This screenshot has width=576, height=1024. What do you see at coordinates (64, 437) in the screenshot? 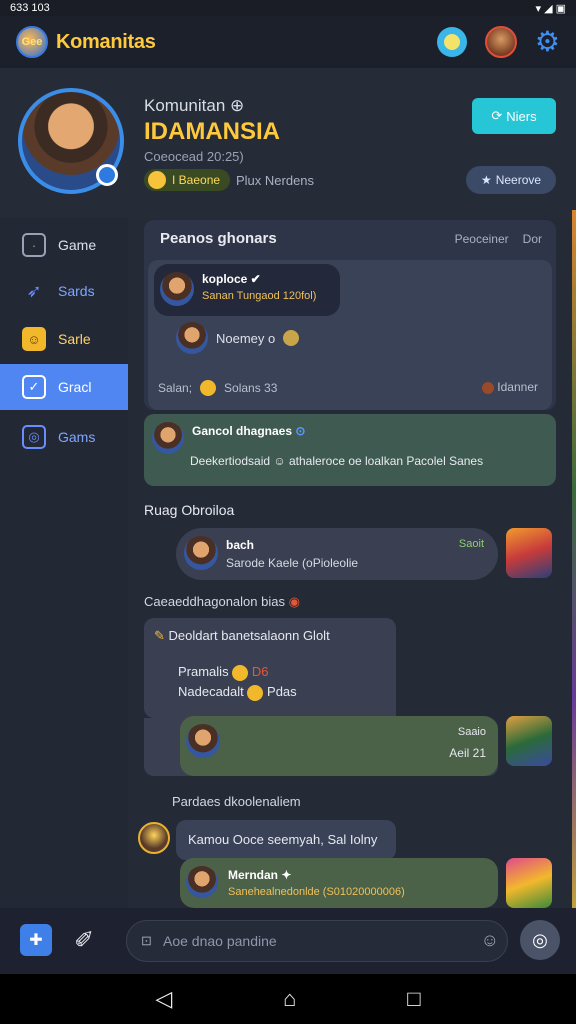
I see `sidebar-item-gams: ◎ Gams` at bounding box center [64, 437].